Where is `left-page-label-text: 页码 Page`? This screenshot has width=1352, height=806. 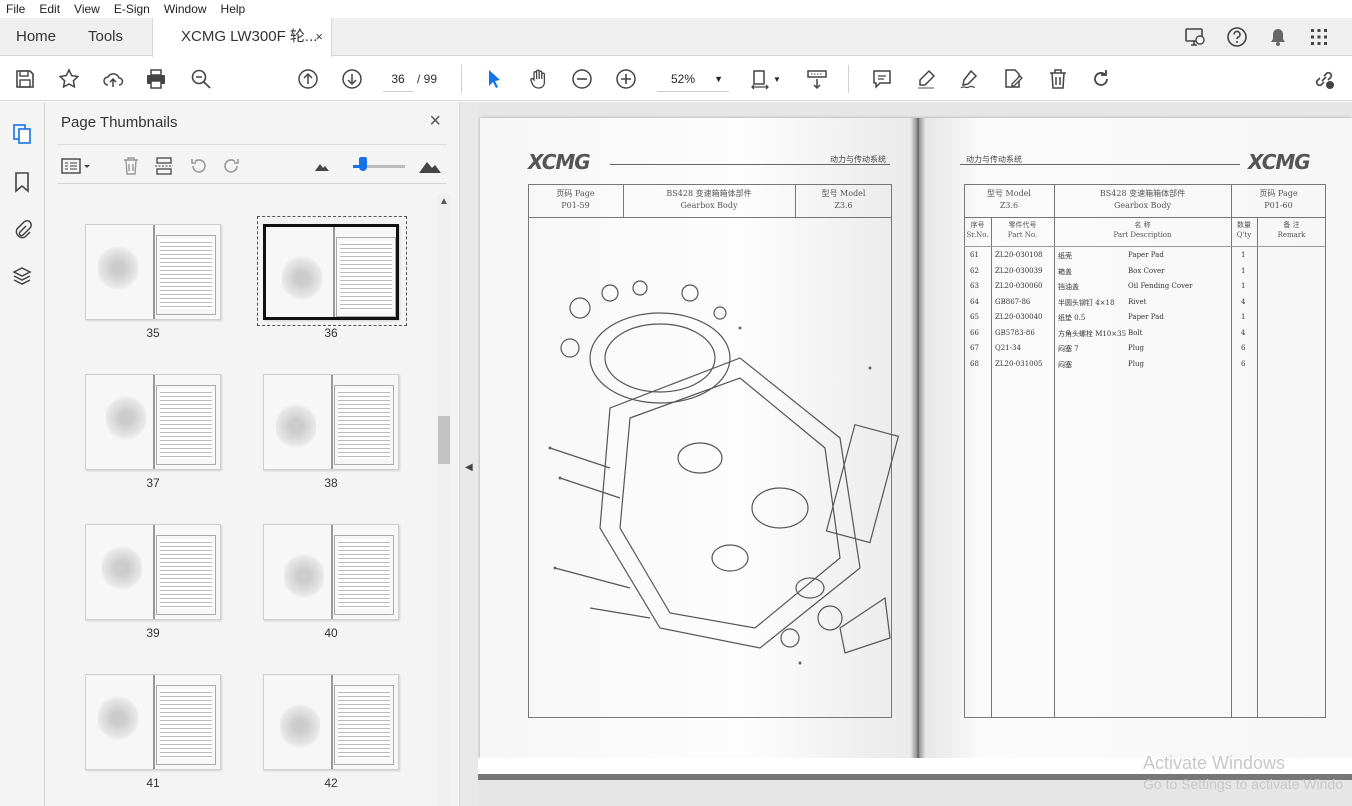 left-page-label-text: 页码 Page is located at coordinates (575, 193).